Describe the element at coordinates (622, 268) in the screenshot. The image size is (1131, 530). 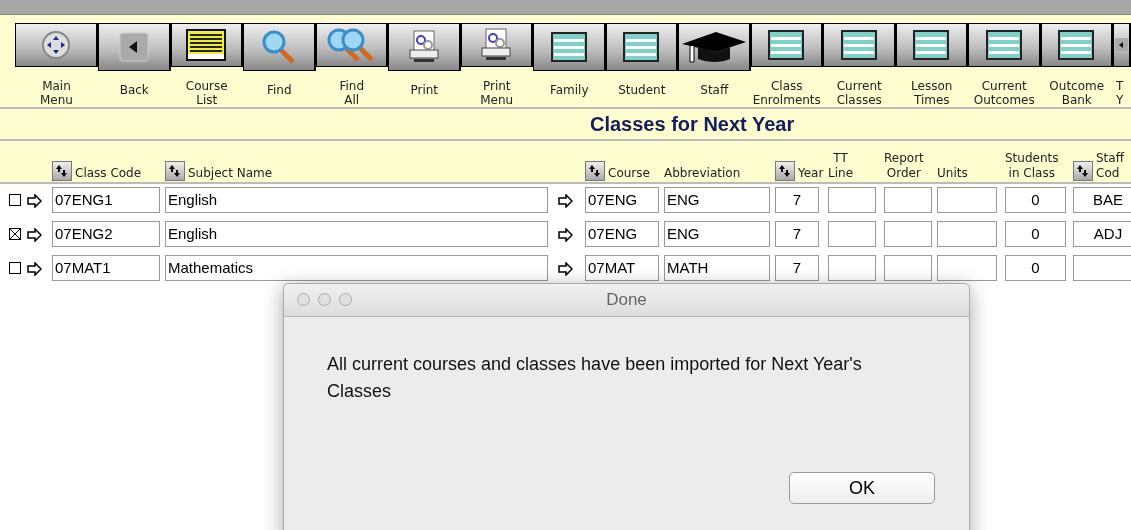
I see `course-field: 07MAT` at that location.